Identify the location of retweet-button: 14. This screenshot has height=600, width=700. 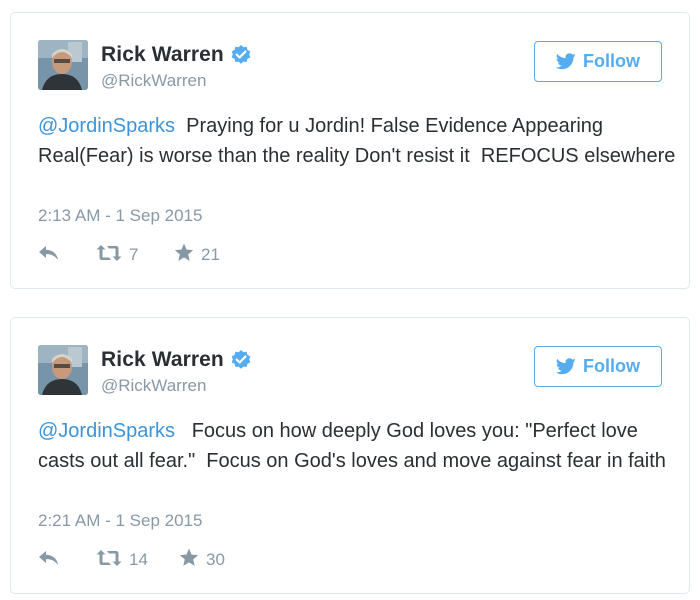
(137, 560).